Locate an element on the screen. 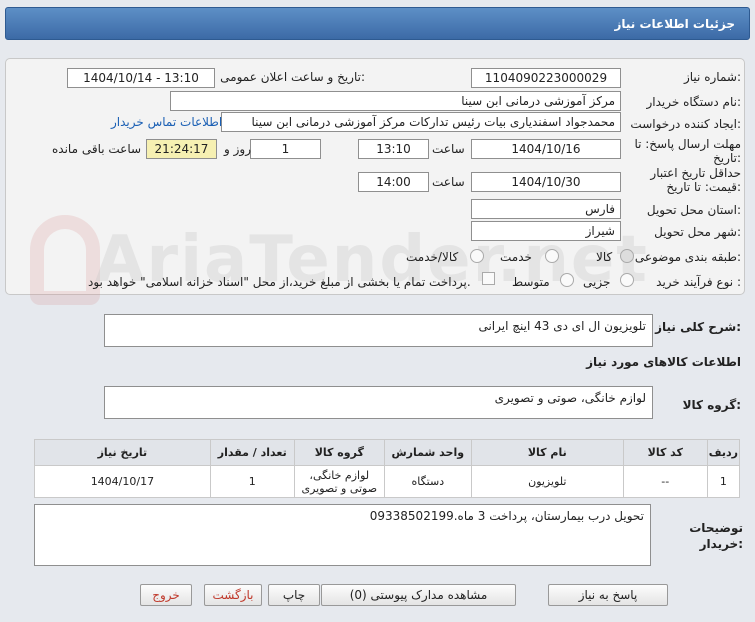  description-field: تلویزیون ال ای دی 43 اینچ ایرانی is located at coordinates (378, 330).